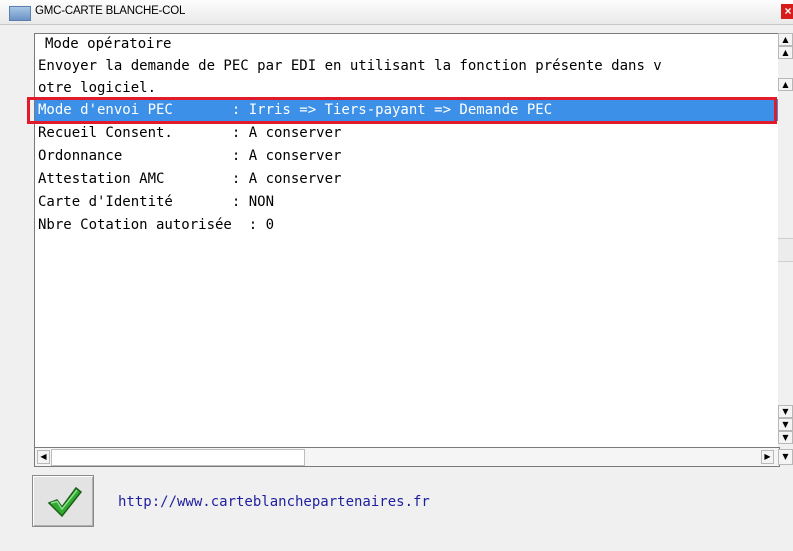  What do you see at coordinates (785, 39) in the screenshot?
I see `scroll-top-icon: ▲` at bounding box center [785, 39].